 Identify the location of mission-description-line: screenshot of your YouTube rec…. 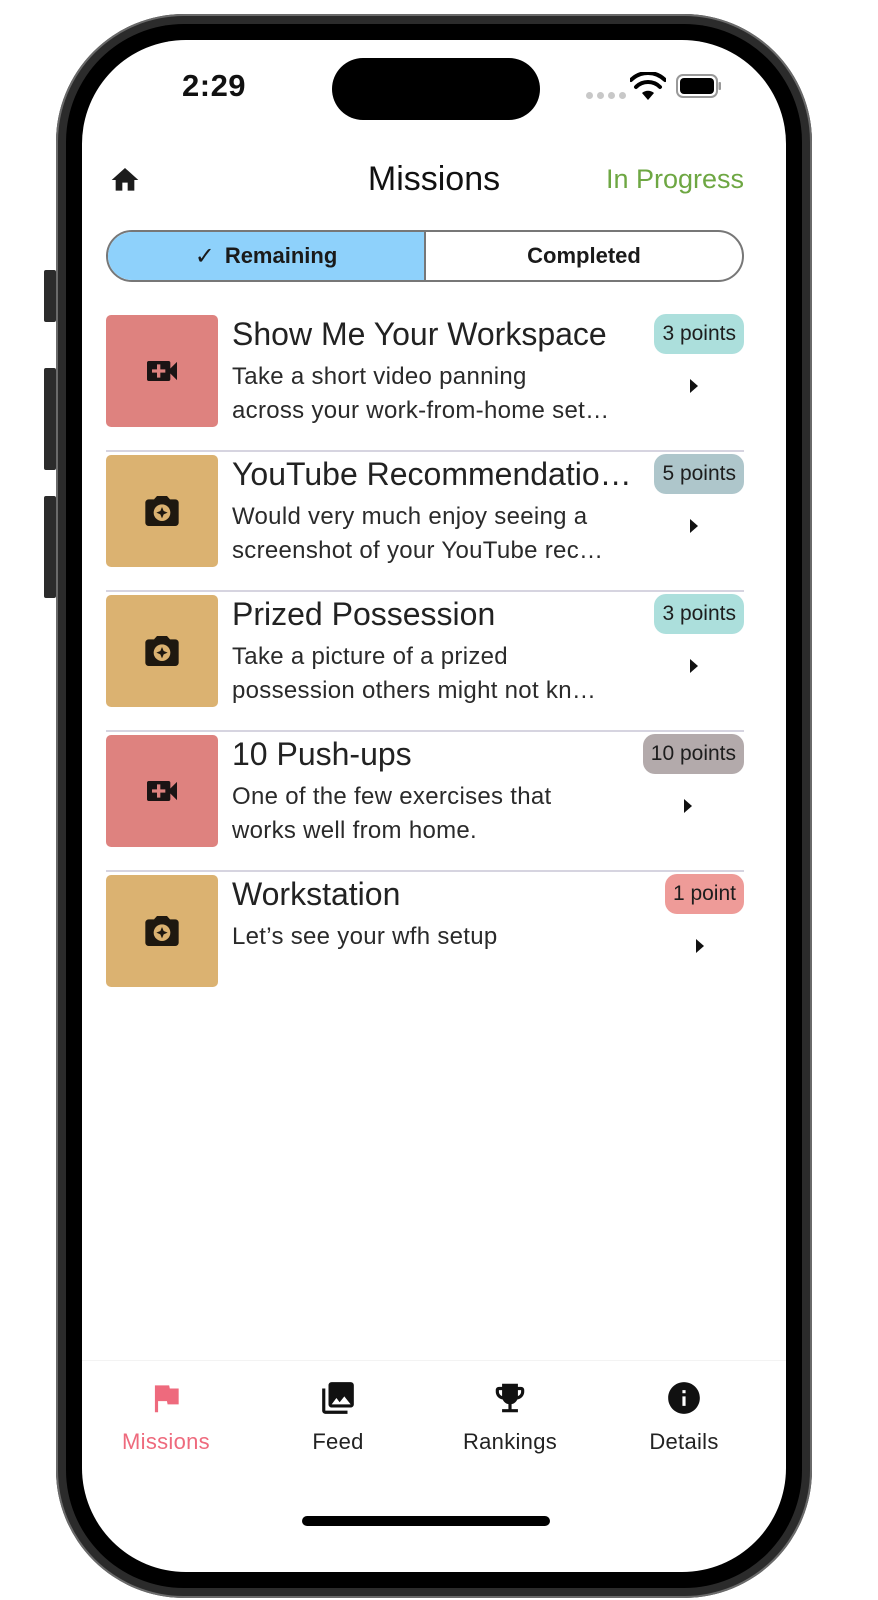
(418, 550).